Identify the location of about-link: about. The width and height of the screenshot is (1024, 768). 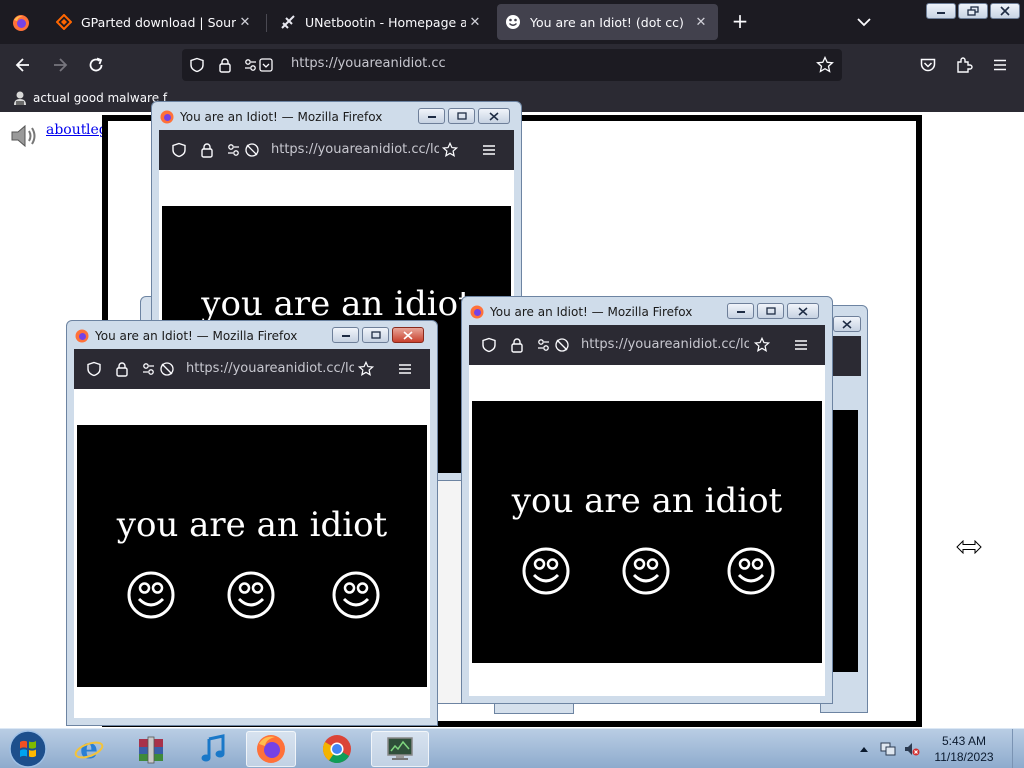
(66, 130).